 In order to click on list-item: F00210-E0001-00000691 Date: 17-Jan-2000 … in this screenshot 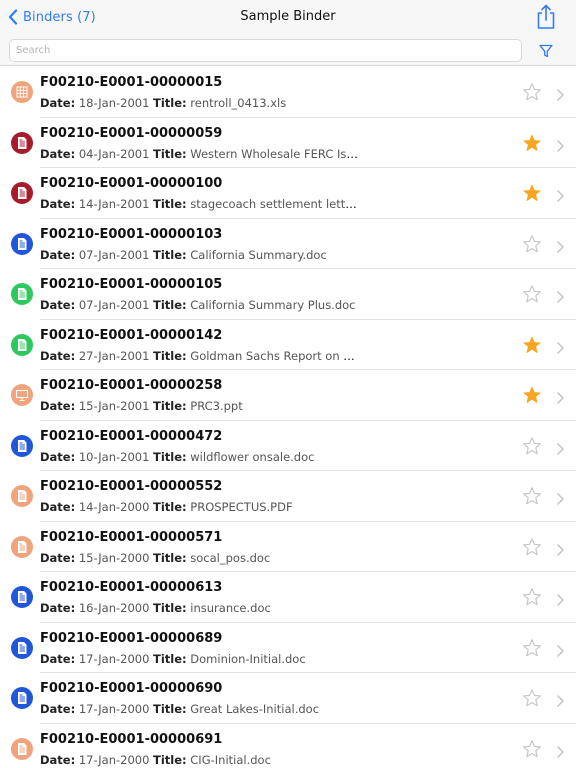, I will do `click(288, 745)`.